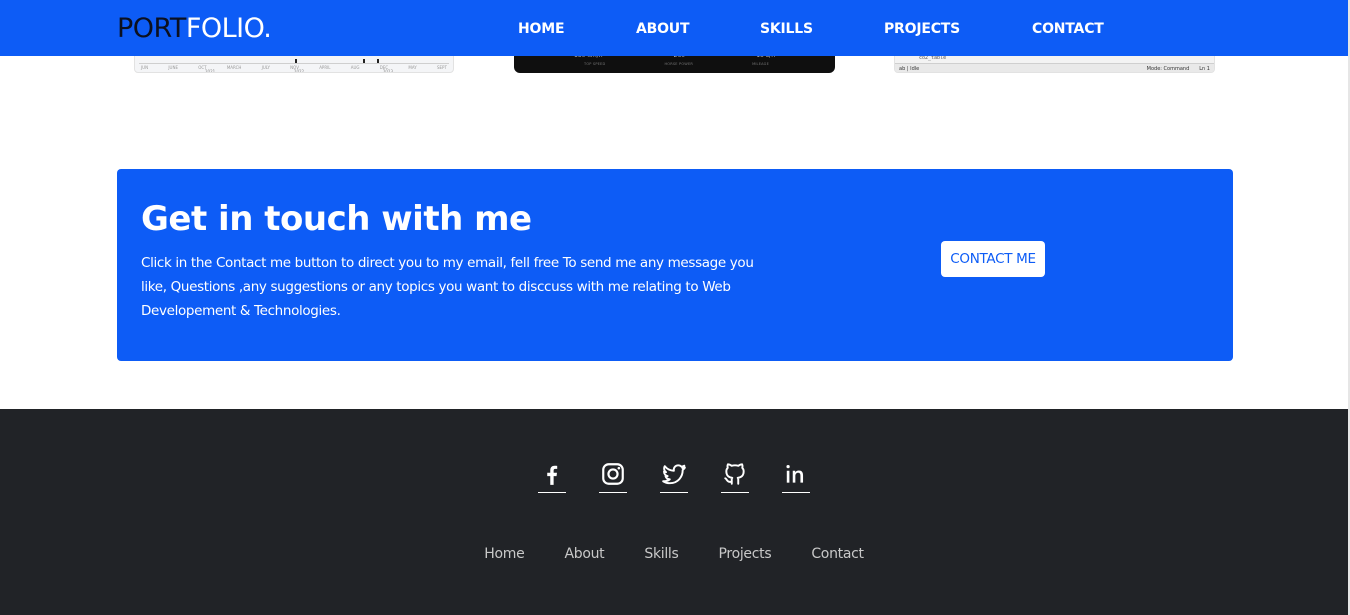 The height and width of the screenshot is (615, 1350). I want to click on footer-link-home: Home, so click(504, 554).